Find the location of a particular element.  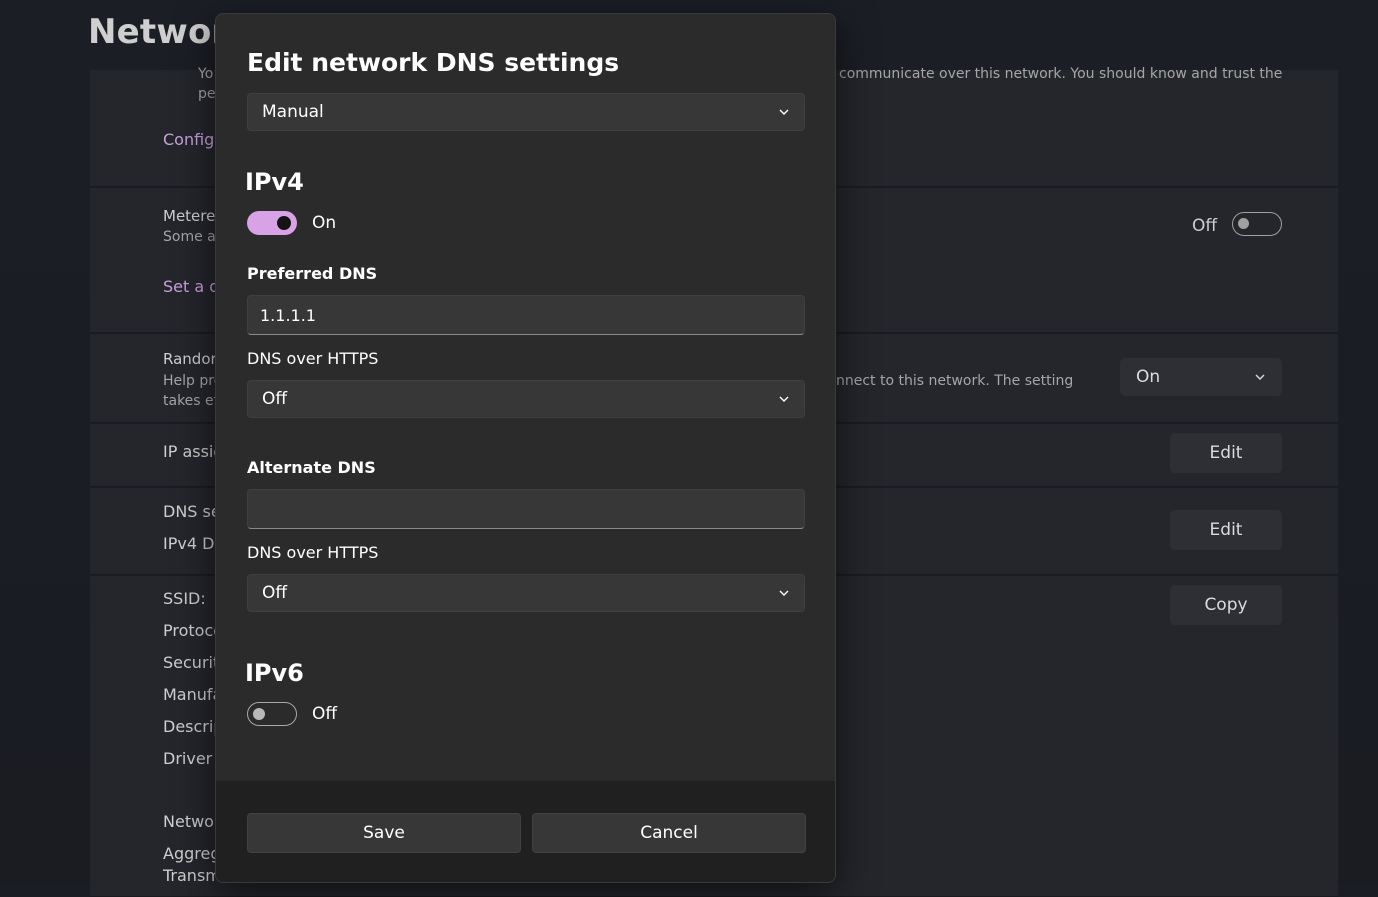

configure-firewall-link: Config is located at coordinates (188, 139).